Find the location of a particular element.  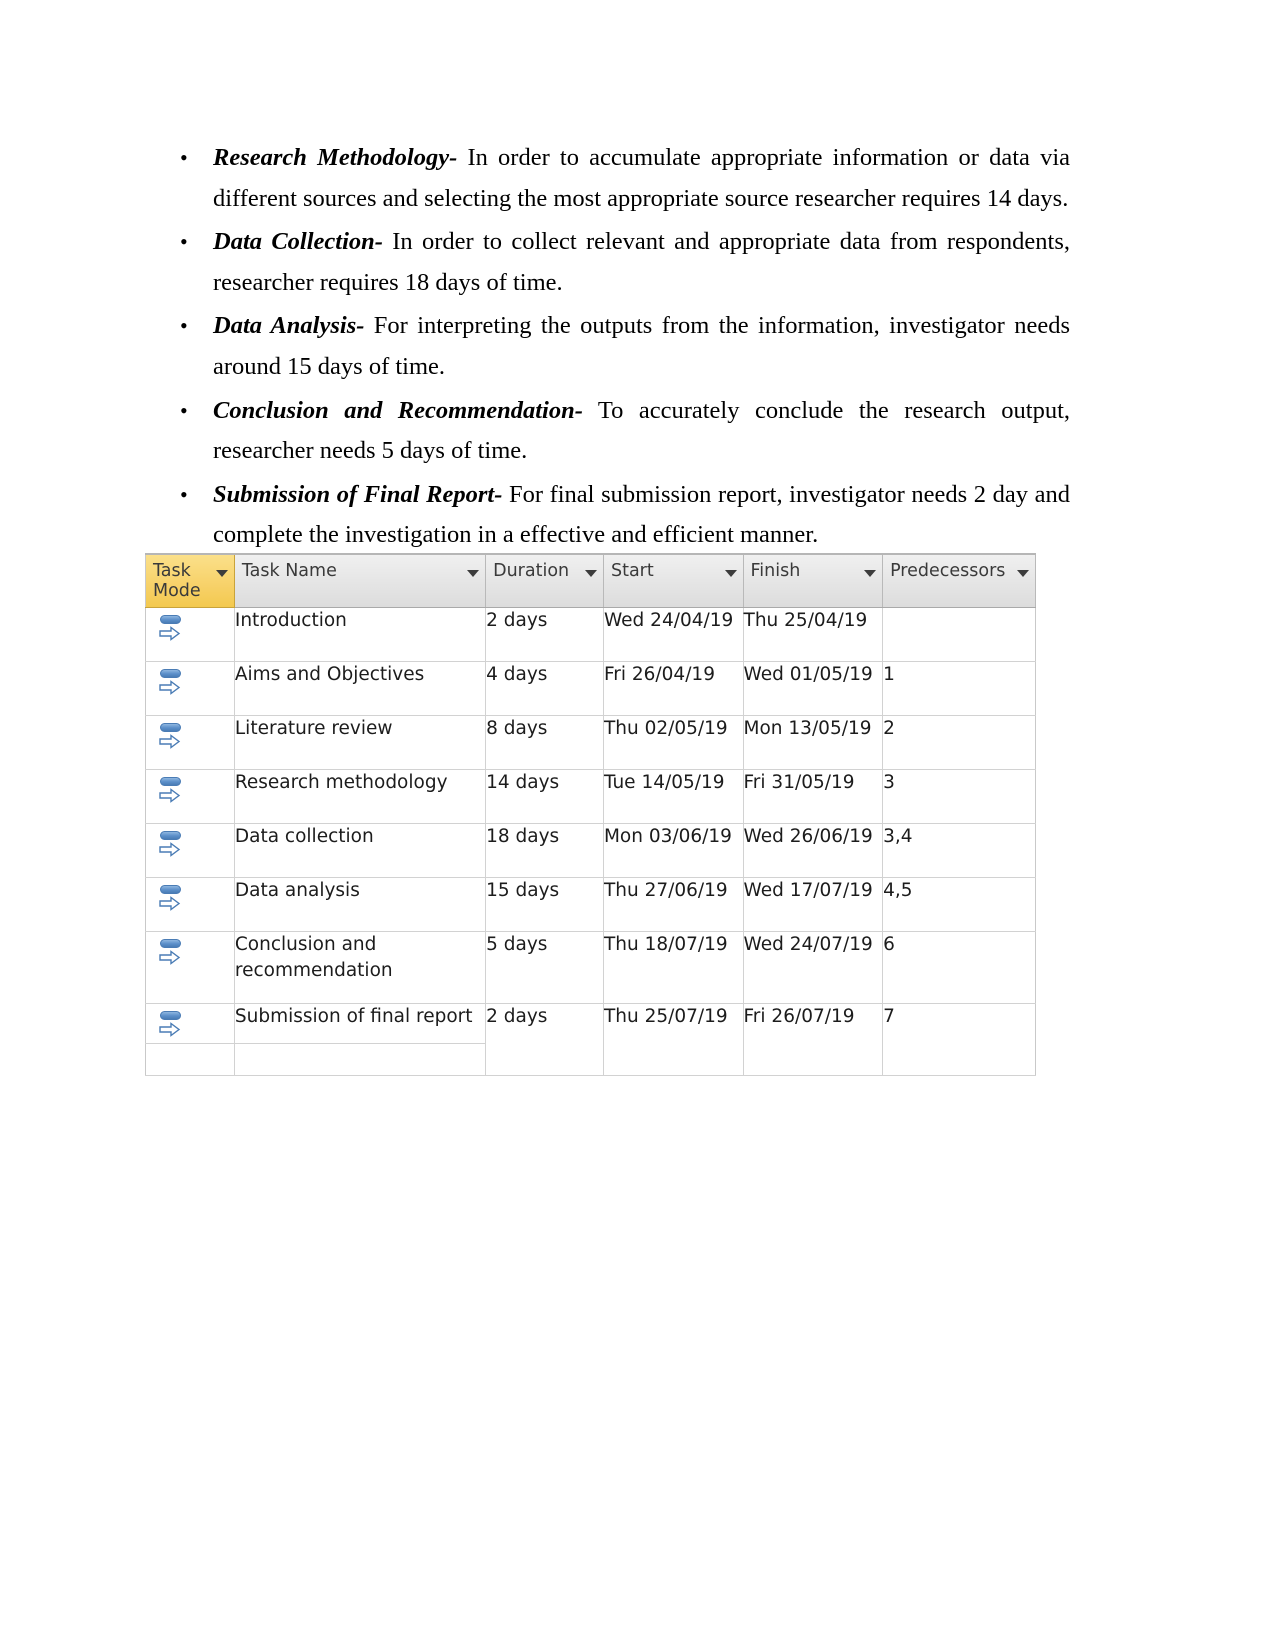

cell-finish: Wed 26/06/19 is located at coordinates (813, 850).